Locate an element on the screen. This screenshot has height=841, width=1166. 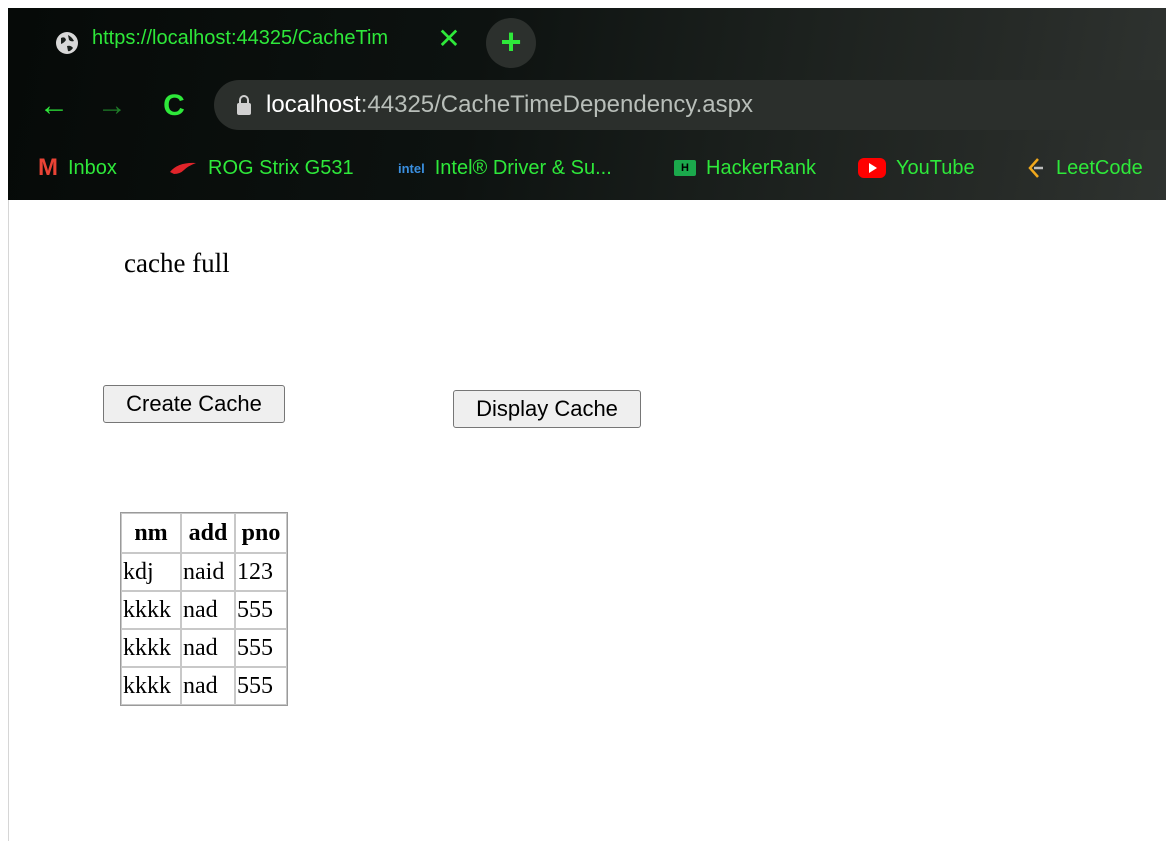
hackerrank-icon: H is located at coordinates (685, 168).